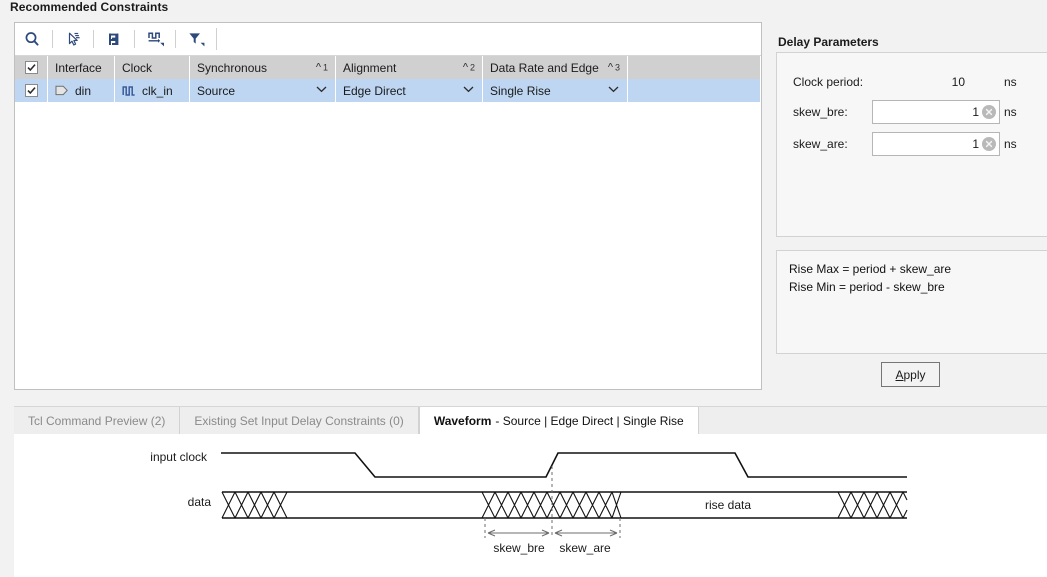 This screenshot has width=1047, height=577. What do you see at coordinates (520, 90) in the screenshot?
I see `cell-data-rate-value: Single Rise` at bounding box center [520, 90].